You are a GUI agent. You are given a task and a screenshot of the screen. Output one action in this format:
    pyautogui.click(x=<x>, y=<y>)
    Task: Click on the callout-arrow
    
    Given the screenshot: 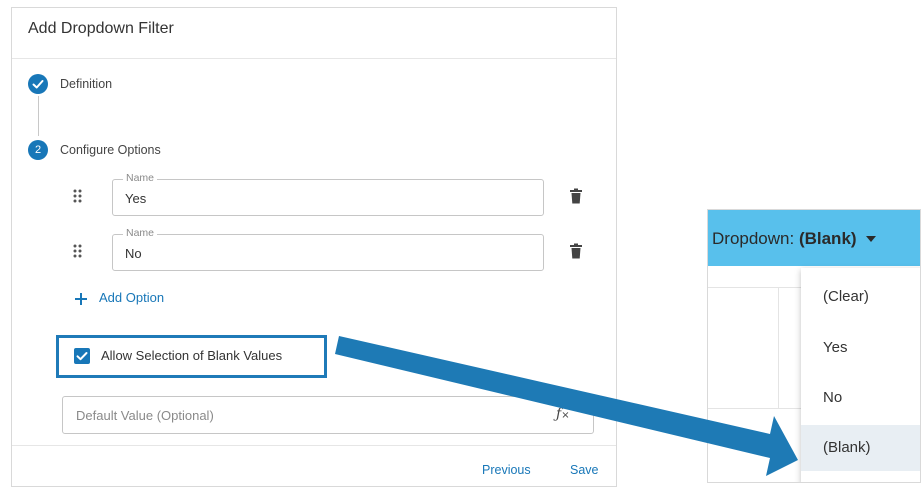 What is the action you would take?
    pyautogui.click(x=566, y=406)
    